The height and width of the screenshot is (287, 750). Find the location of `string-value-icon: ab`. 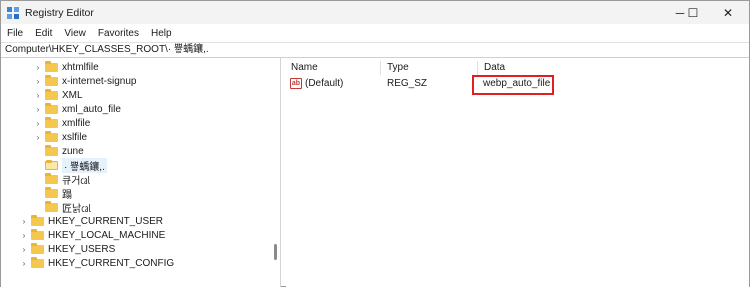

string-value-icon: ab is located at coordinates (296, 83).